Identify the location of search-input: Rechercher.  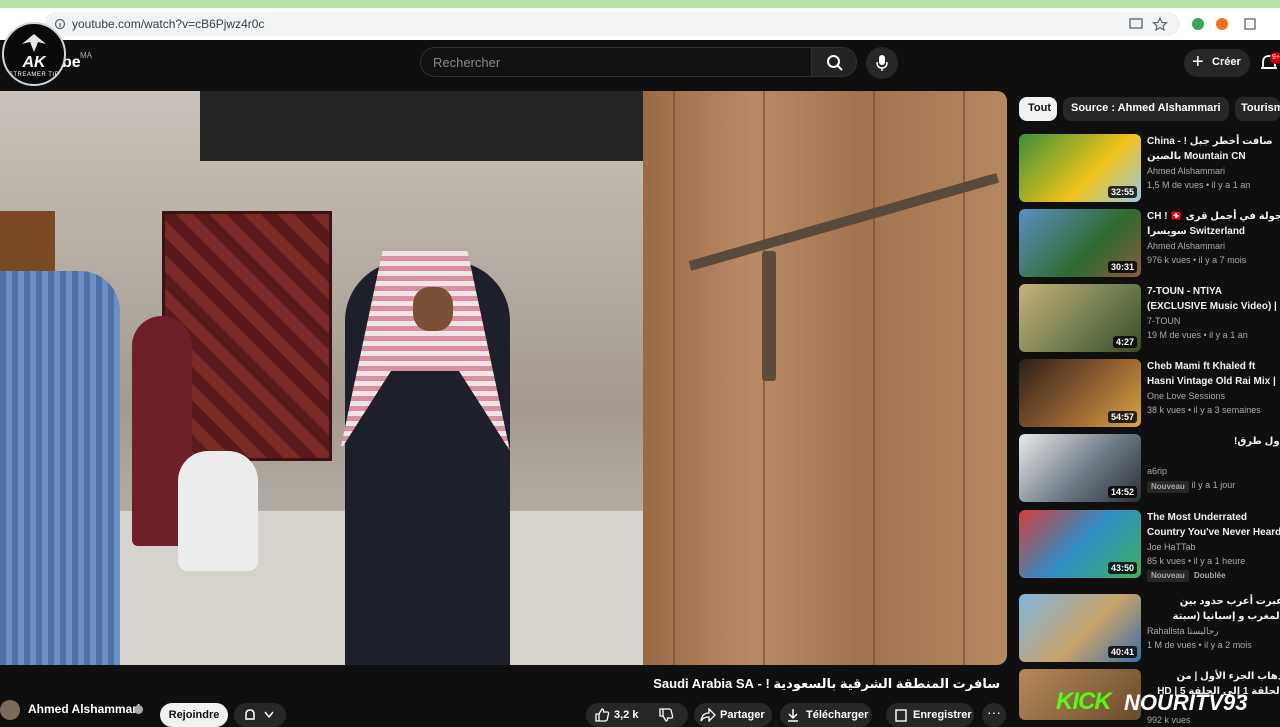
(616, 62).